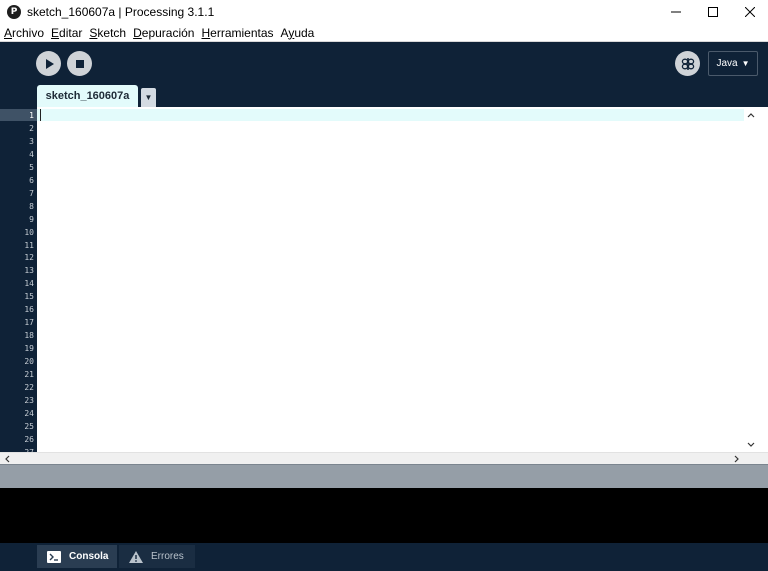 This screenshot has height=571, width=768. I want to click on window-controls, so click(712, 12).